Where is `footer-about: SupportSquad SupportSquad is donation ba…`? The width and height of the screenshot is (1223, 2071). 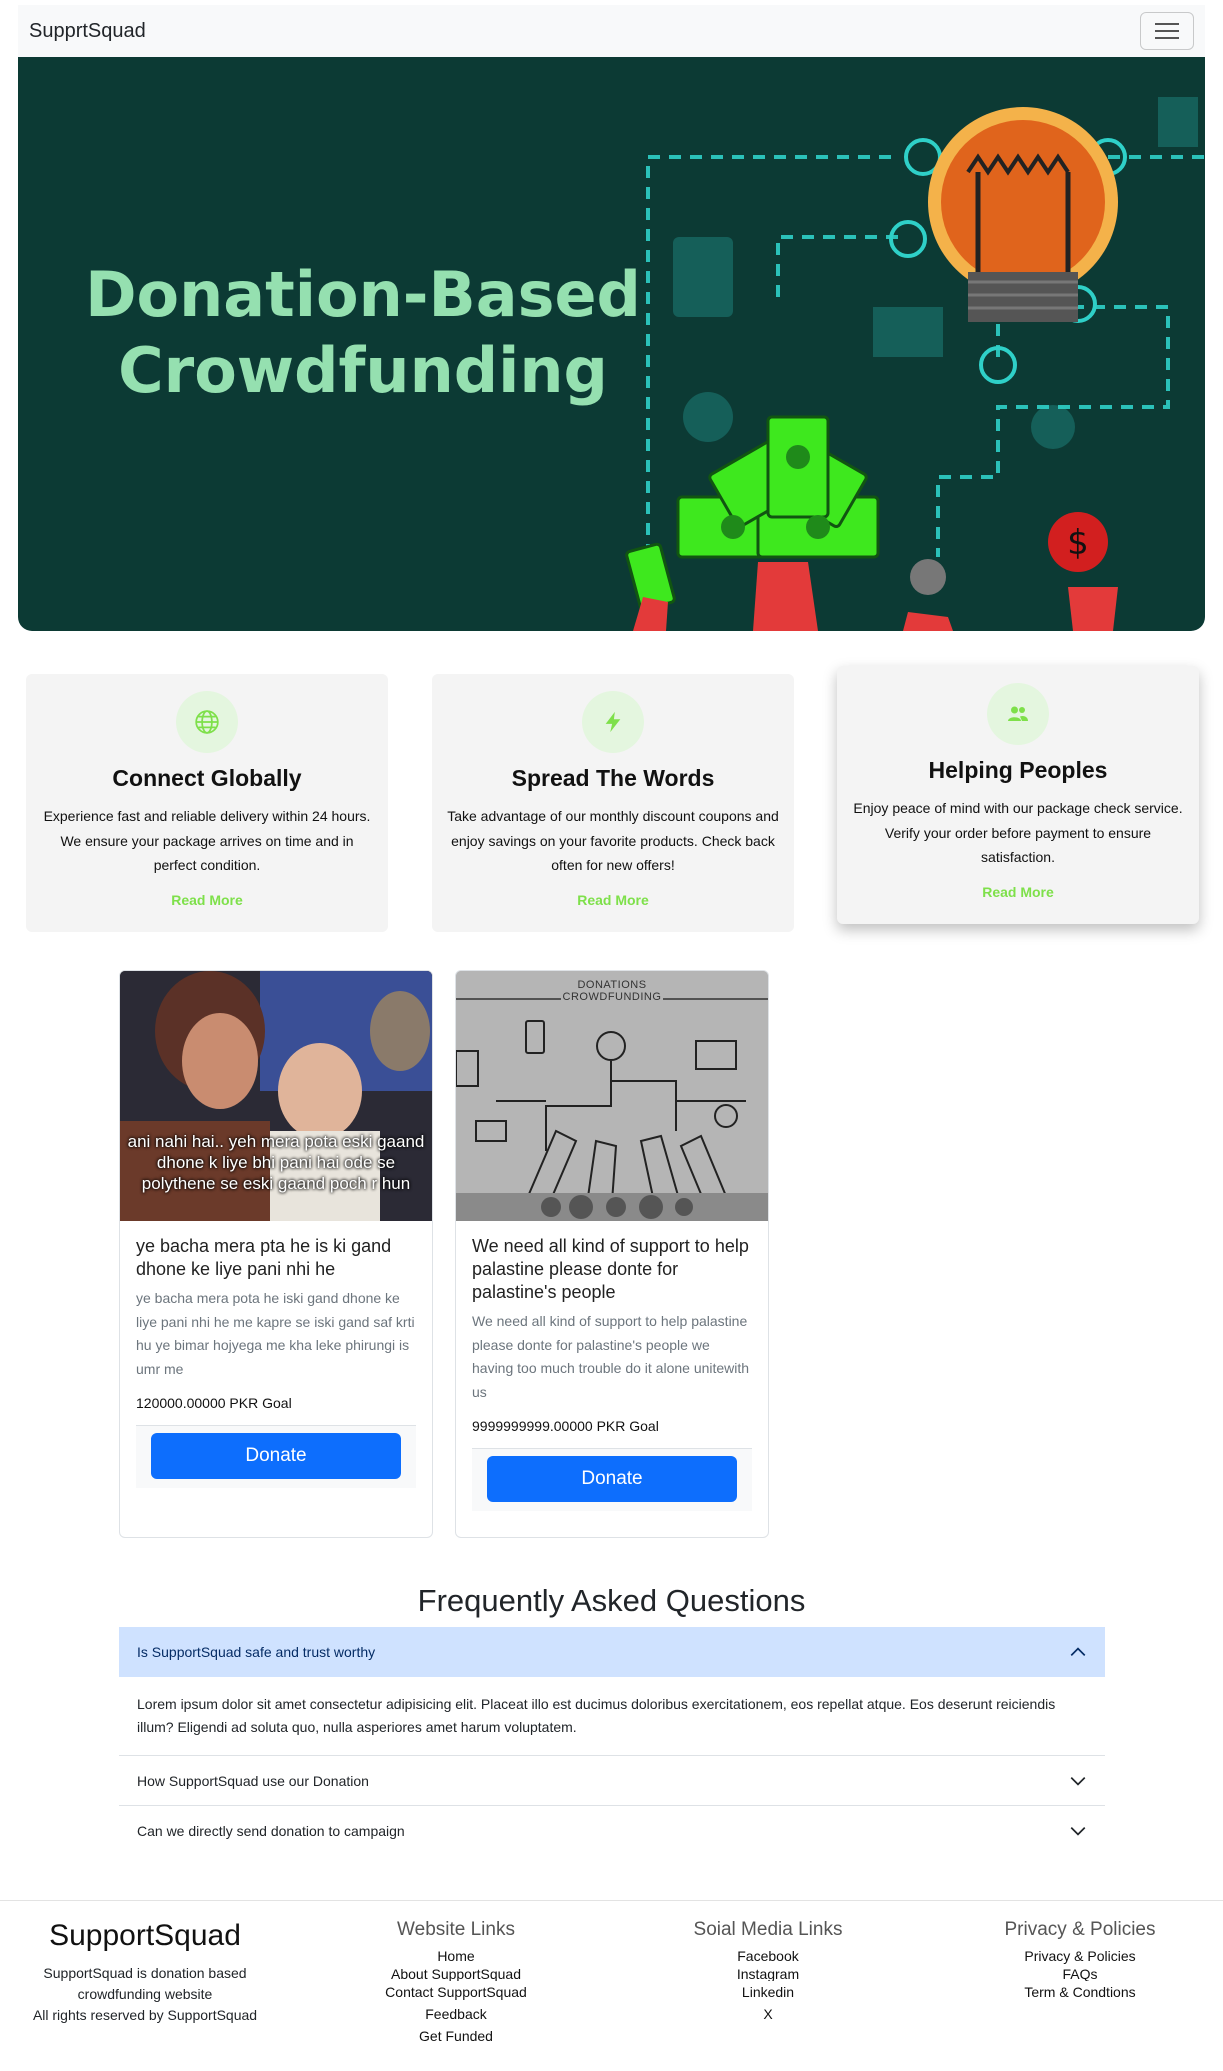 footer-about: SupportSquad SupportSquad is donation ba… is located at coordinates (145, 1972).